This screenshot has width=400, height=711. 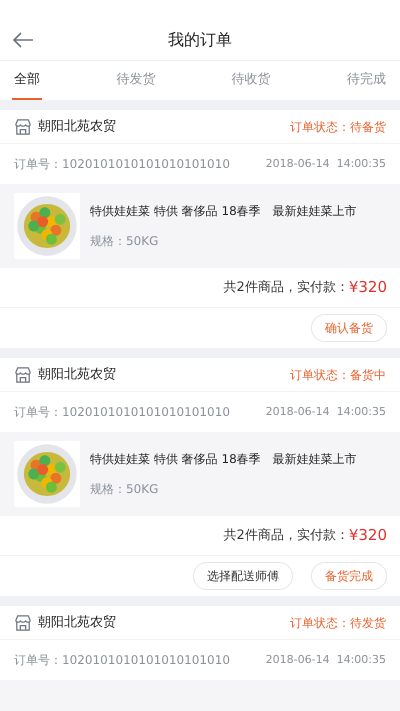 I want to click on tab: 待收货, so click(x=251, y=80).